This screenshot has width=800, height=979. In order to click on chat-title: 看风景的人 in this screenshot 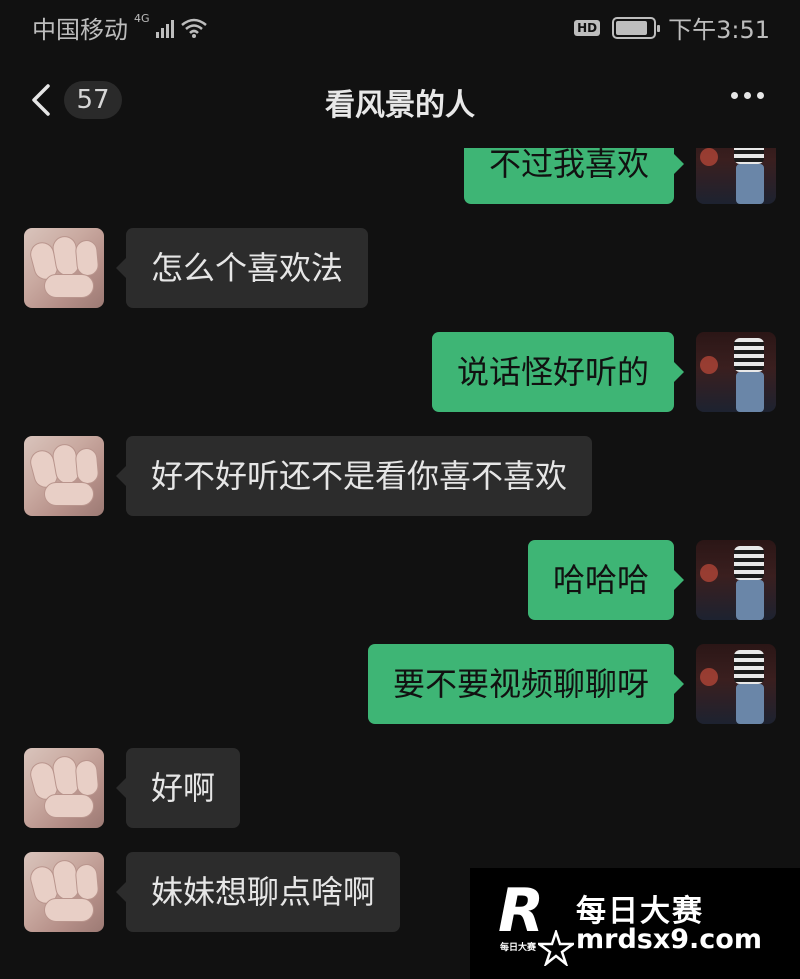, I will do `click(400, 105)`.